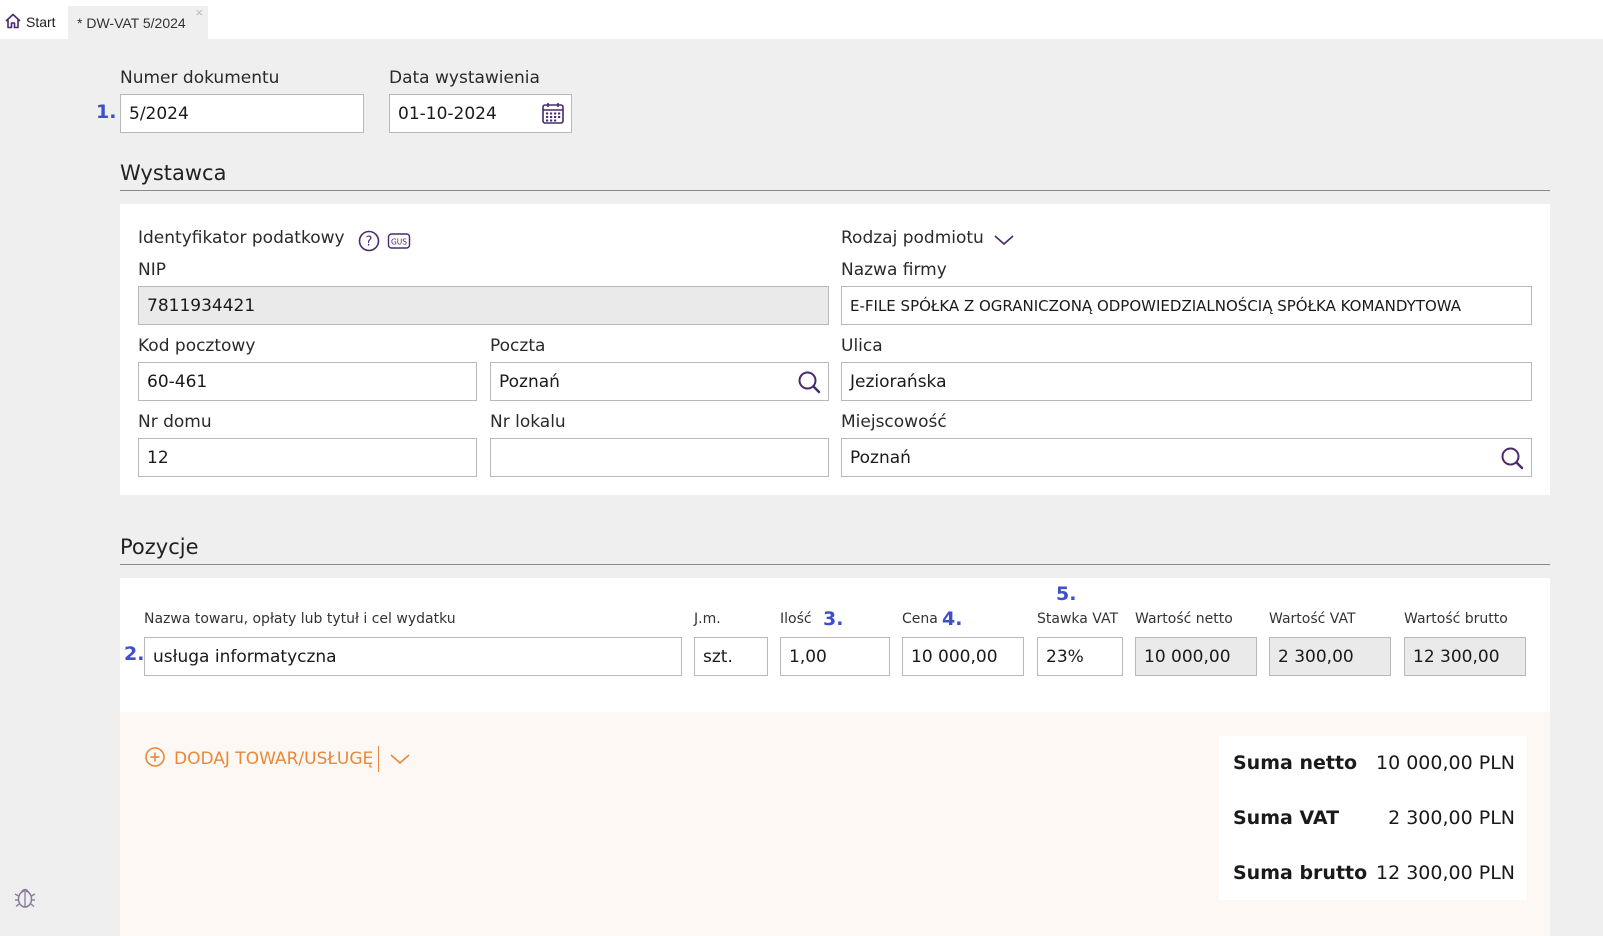  What do you see at coordinates (200, 78) in the screenshot?
I see `doc-number-label: Numer dokumentu` at bounding box center [200, 78].